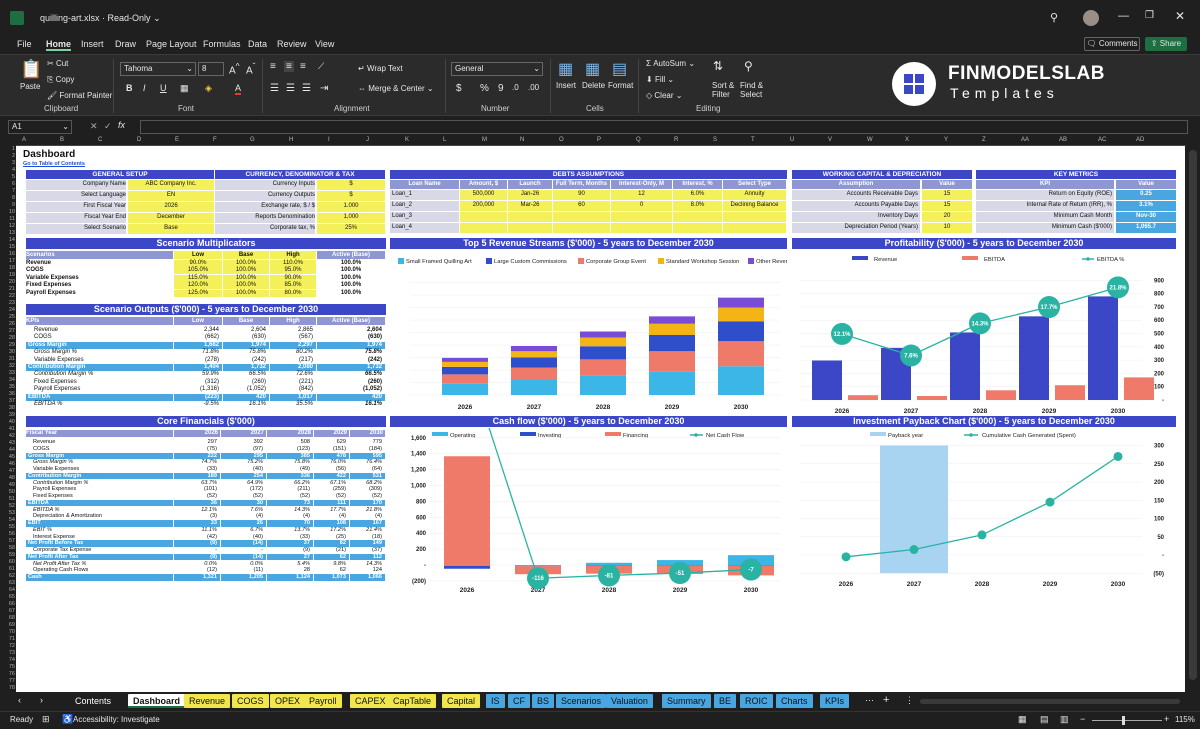 This screenshot has height=729, width=1200. Describe the element at coordinates (8, 688) in the screenshot. I see `row-header: 78` at that location.